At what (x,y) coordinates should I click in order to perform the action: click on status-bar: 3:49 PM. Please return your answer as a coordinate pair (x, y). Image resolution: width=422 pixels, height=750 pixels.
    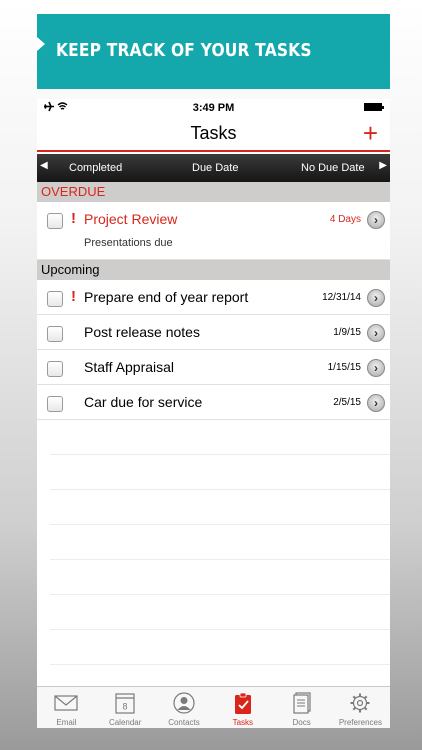
    Looking at the image, I should click on (213, 108).